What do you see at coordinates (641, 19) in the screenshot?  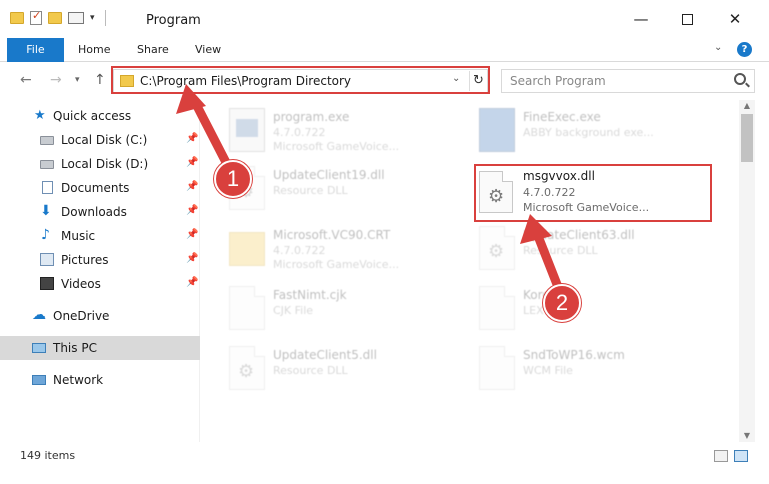 I see `minimize-button: —` at bounding box center [641, 19].